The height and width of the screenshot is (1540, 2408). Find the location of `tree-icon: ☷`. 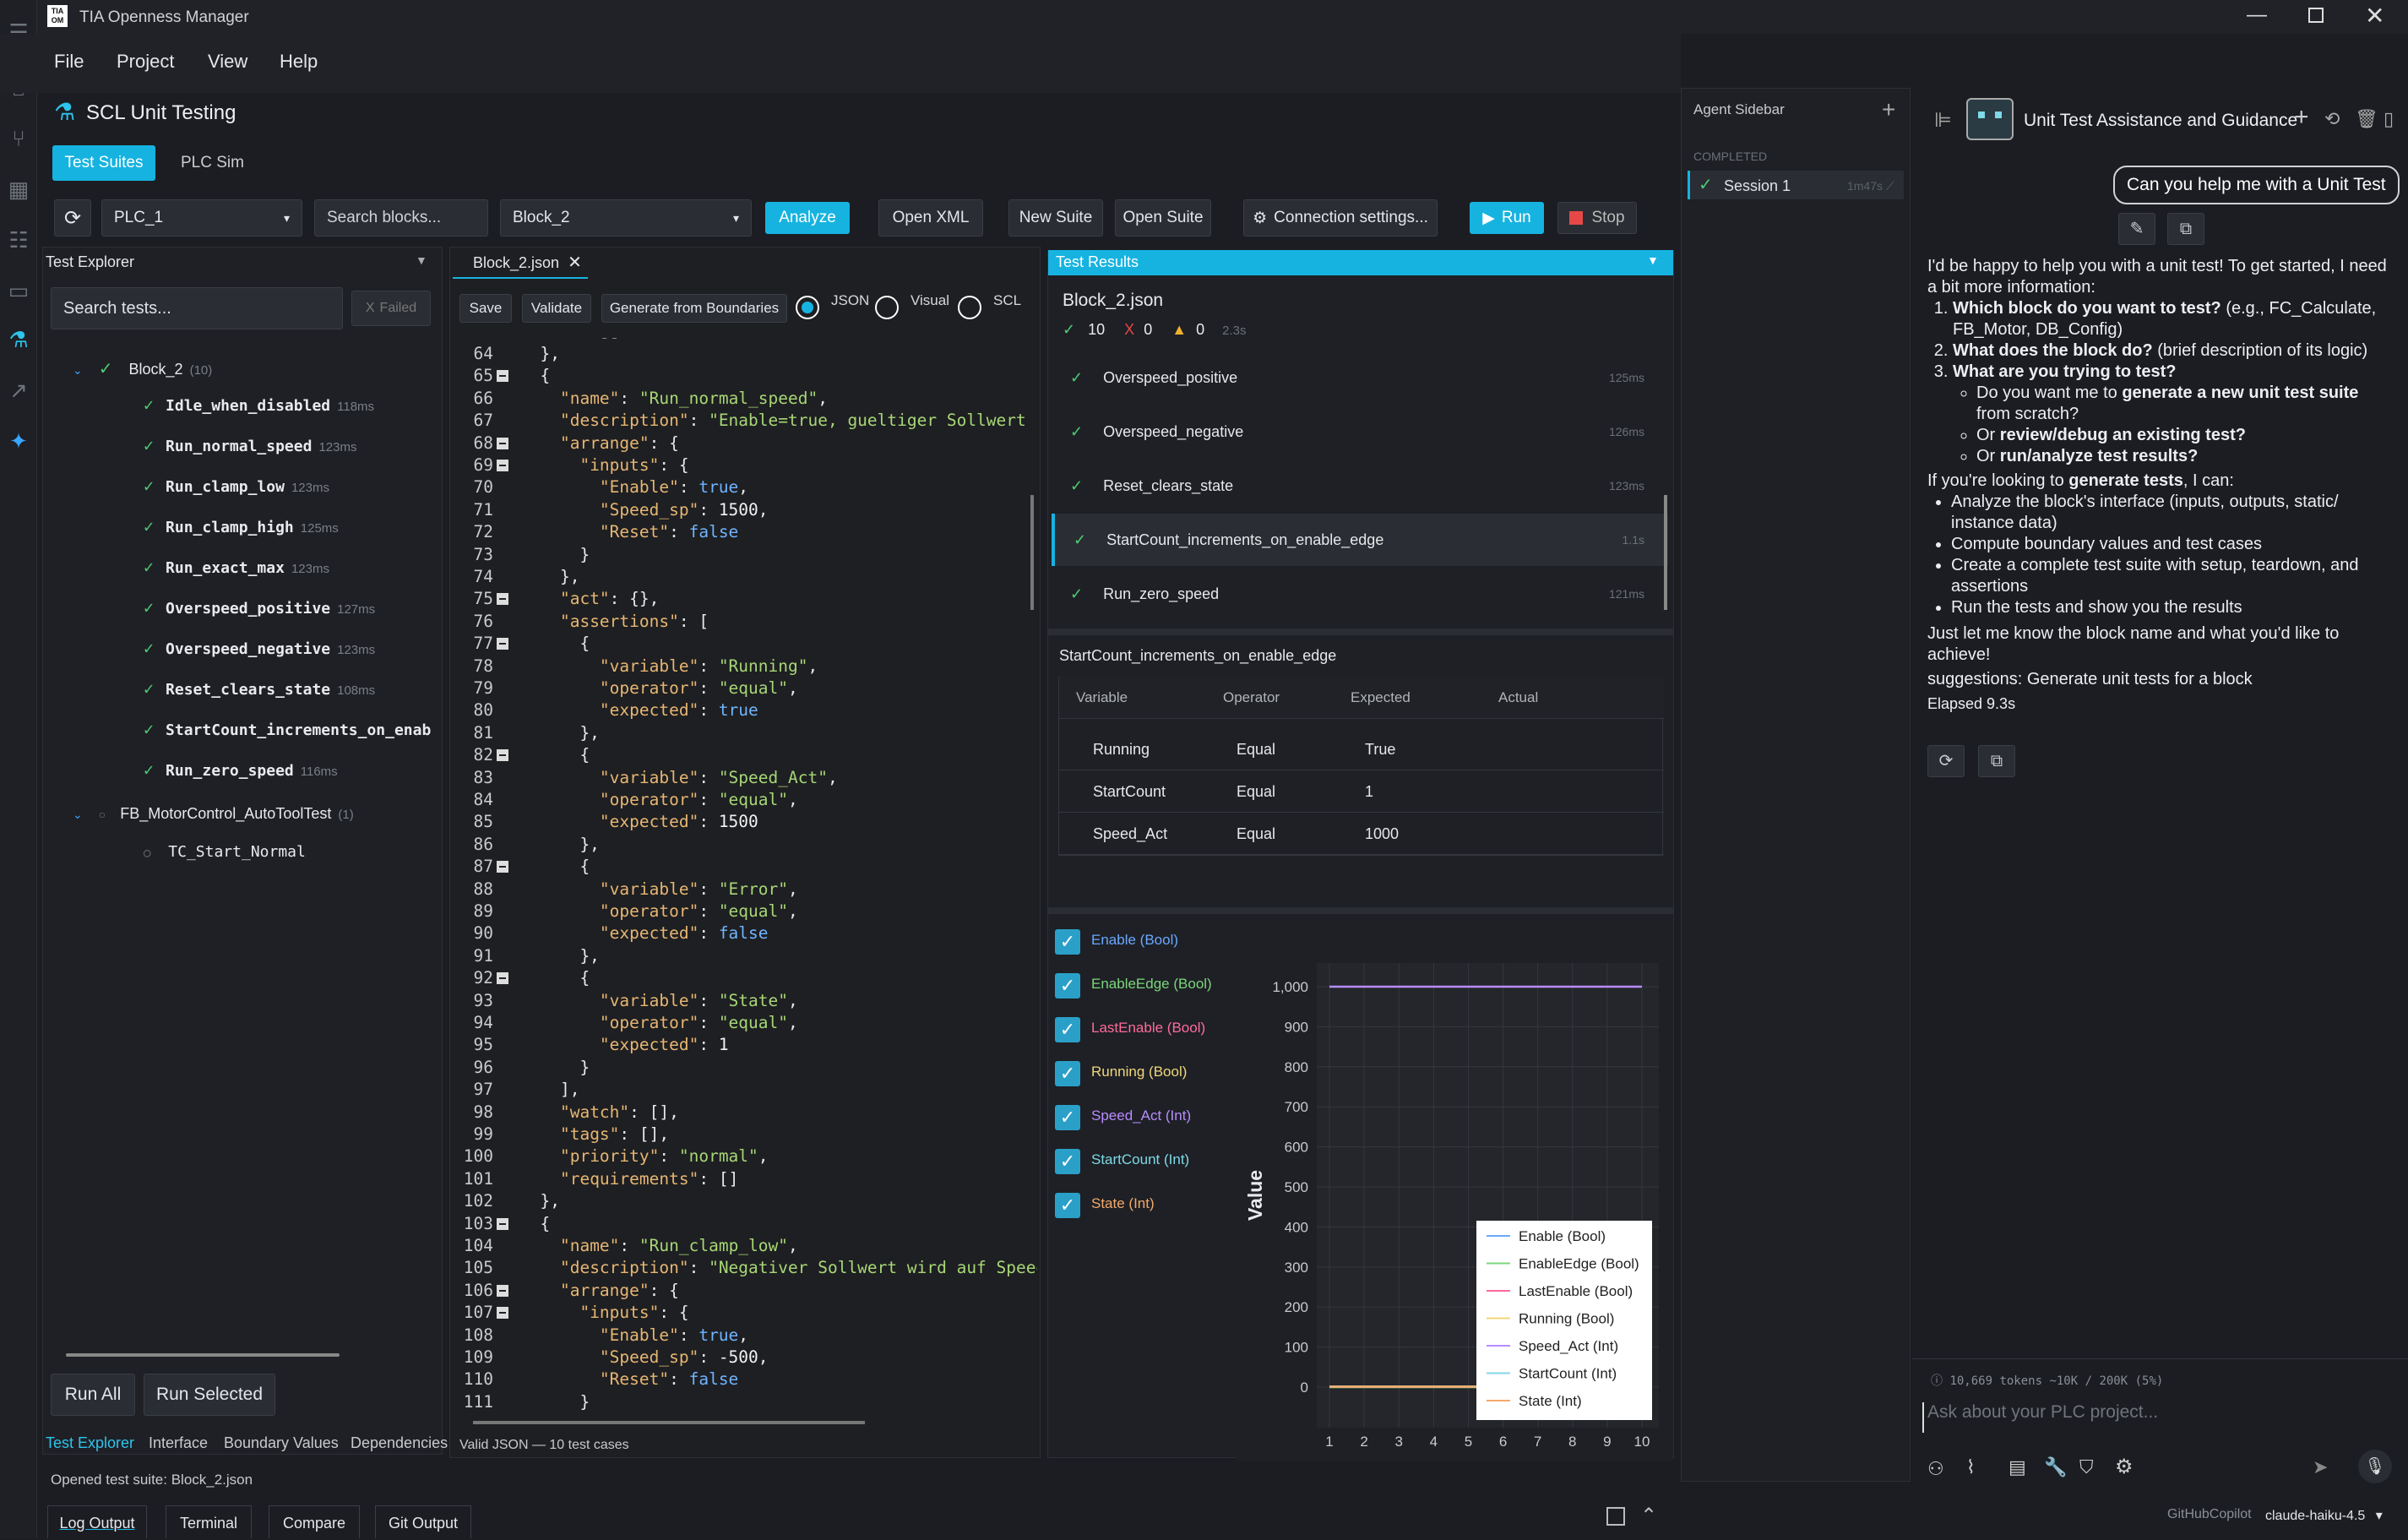

tree-icon: ☷ is located at coordinates (18, 239).